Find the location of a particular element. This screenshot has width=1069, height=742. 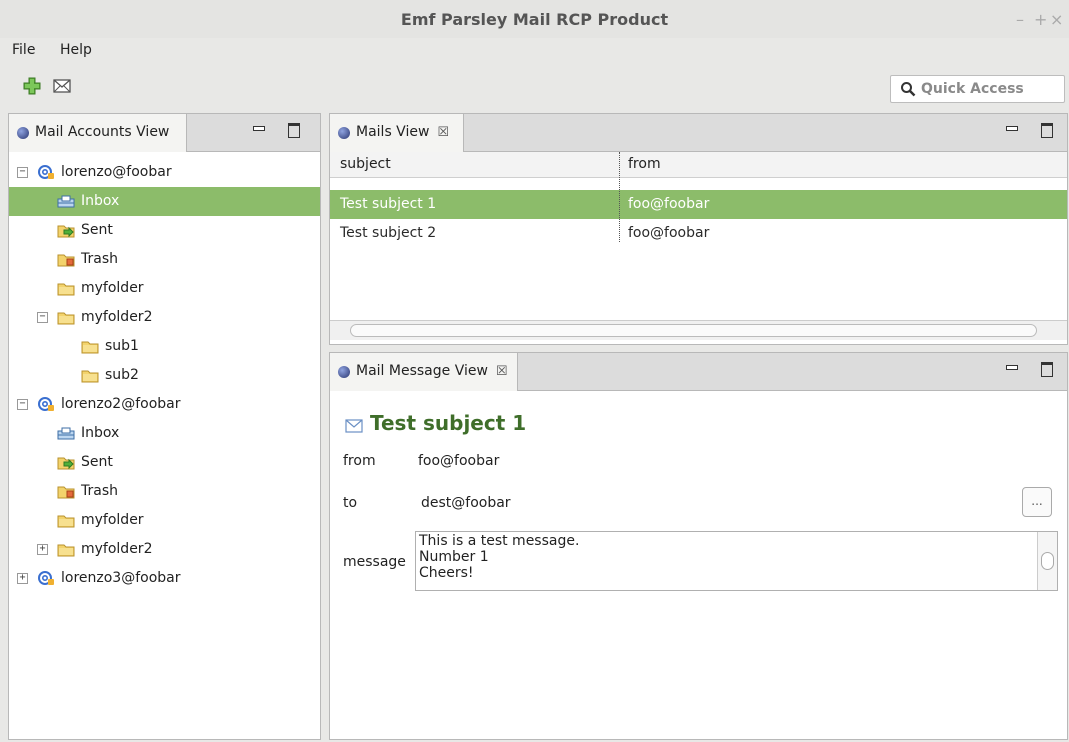

quick-access-input: Quick Access is located at coordinates (977, 89).